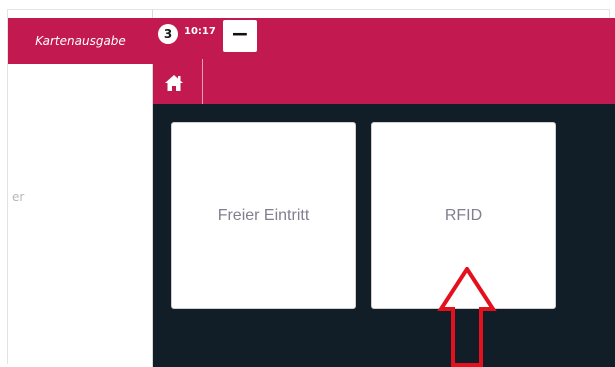 The height and width of the screenshot is (367, 615). I want to click on home-separator, so click(202, 81).